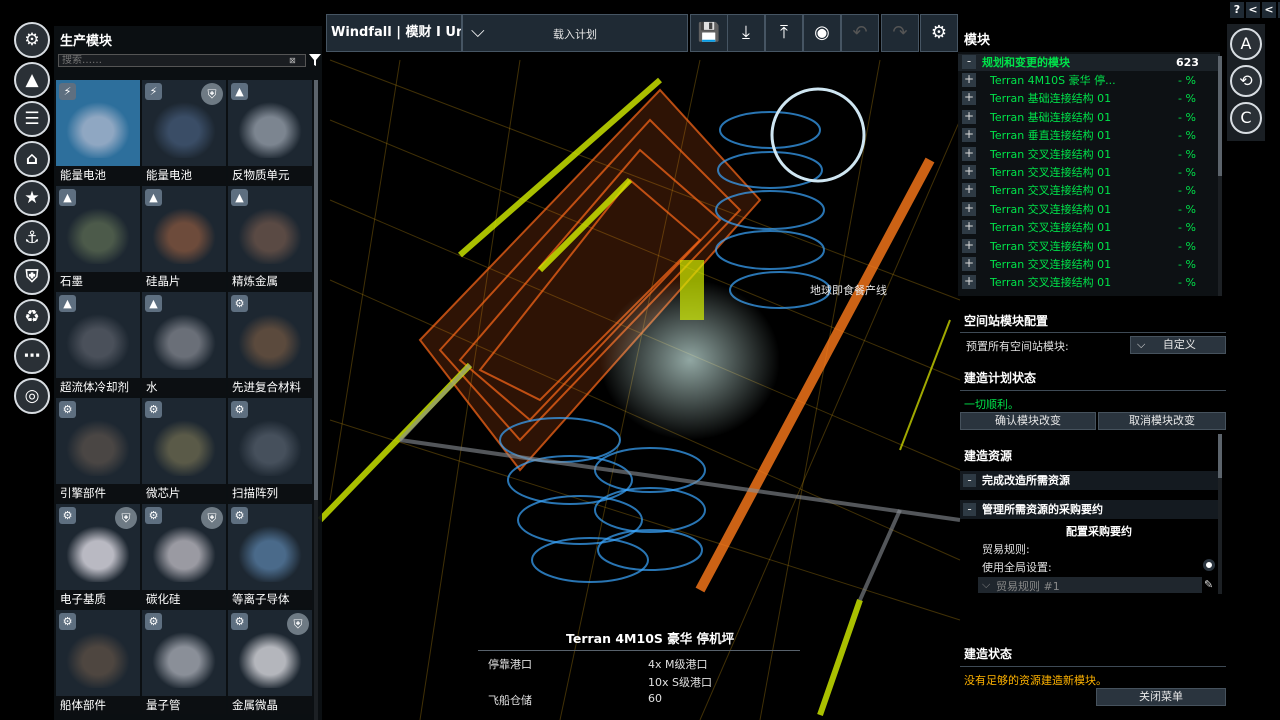 This screenshot has height=720, width=1280. Describe the element at coordinates (1220, 514) in the screenshot. I see `resources-scrollbar` at that location.